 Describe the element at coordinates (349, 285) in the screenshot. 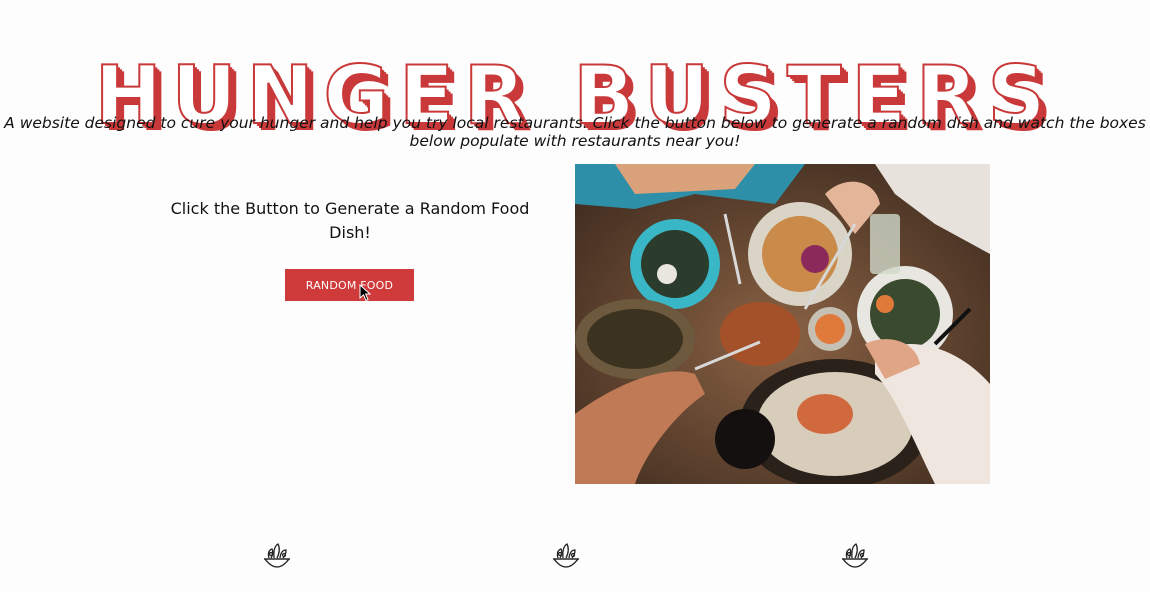

I see `random-food-button: RANDOM FOOD` at that location.